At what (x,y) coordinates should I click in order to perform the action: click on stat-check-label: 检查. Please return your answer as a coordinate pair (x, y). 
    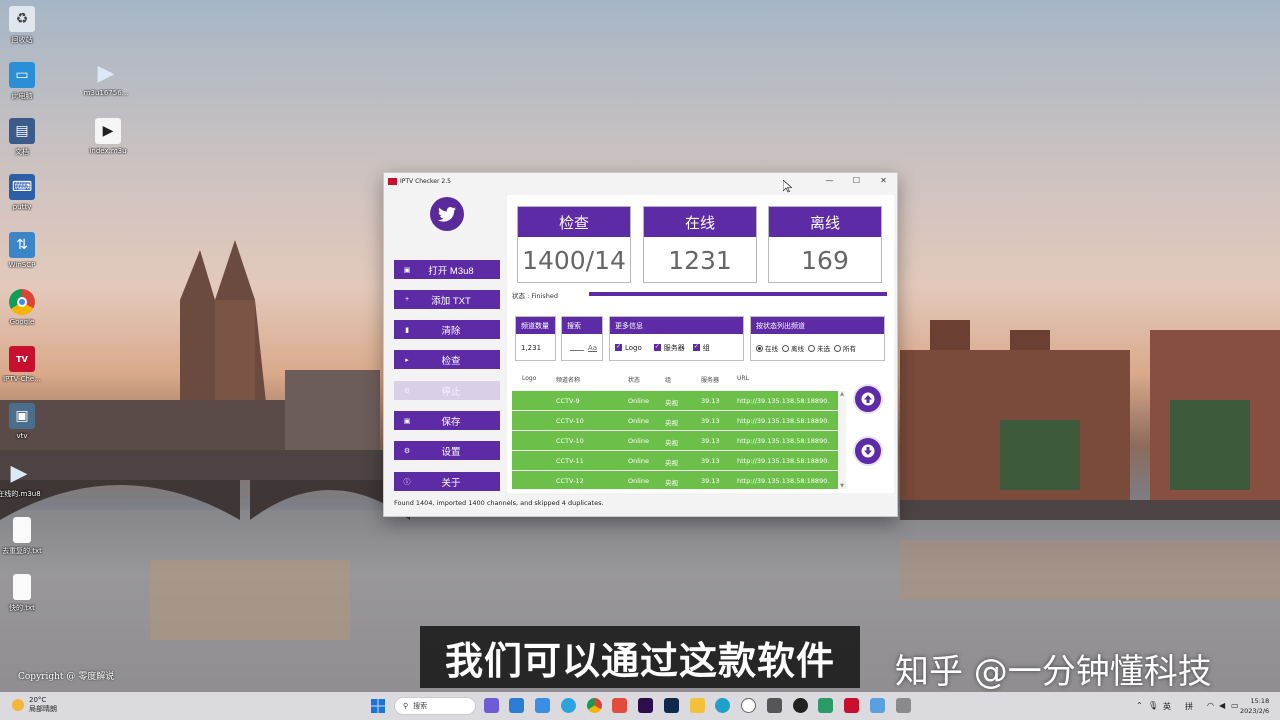
    Looking at the image, I should click on (574, 222).